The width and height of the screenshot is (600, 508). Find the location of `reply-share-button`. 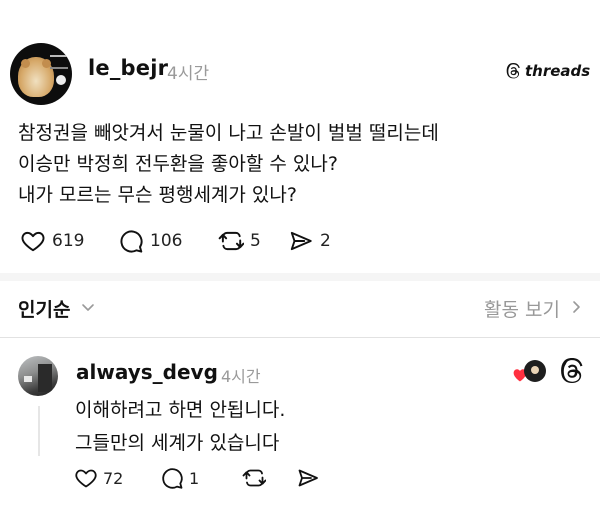

reply-share-button is located at coordinates (308, 478).